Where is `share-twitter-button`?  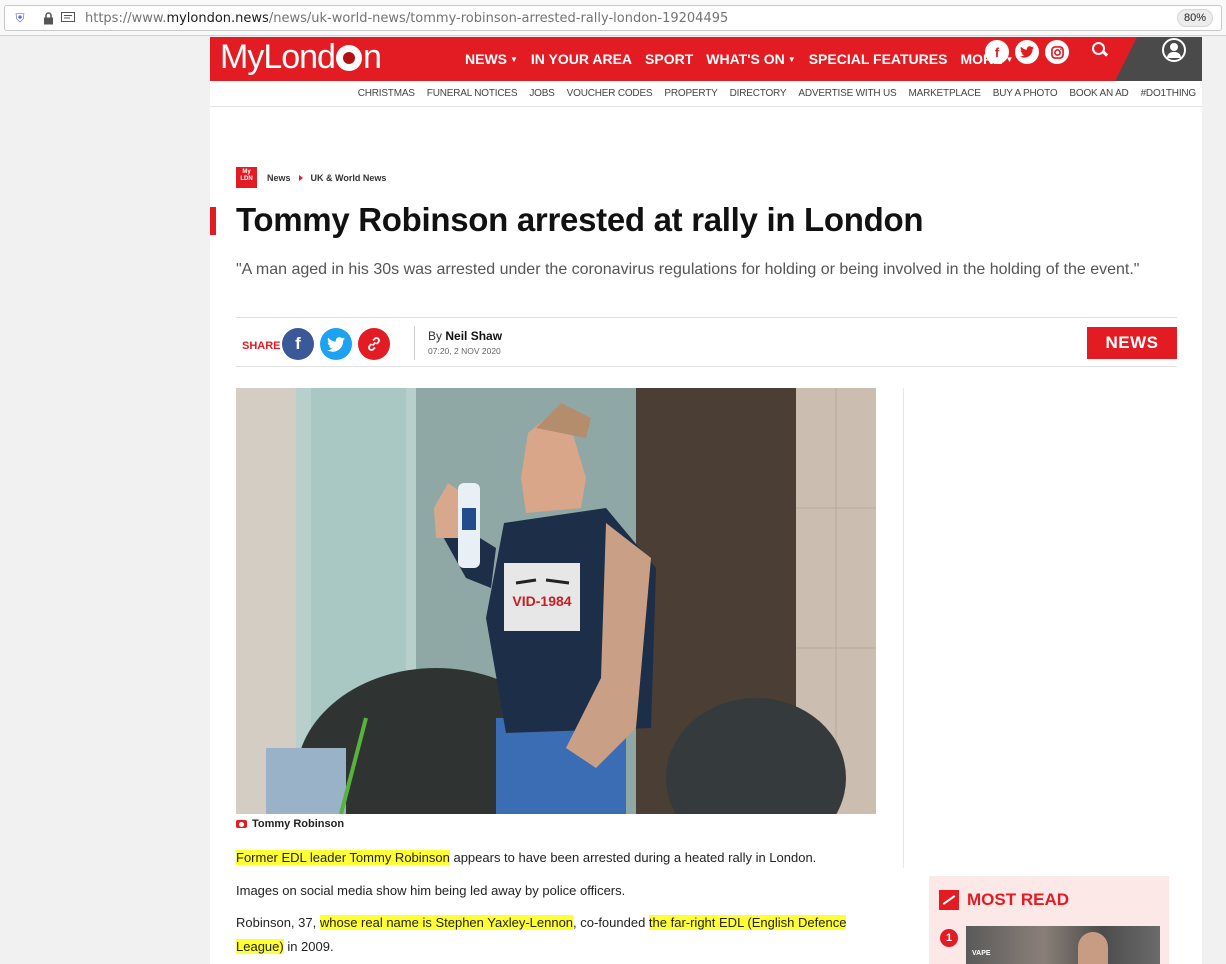 share-twitter-button is located at coordinates (336, 344).